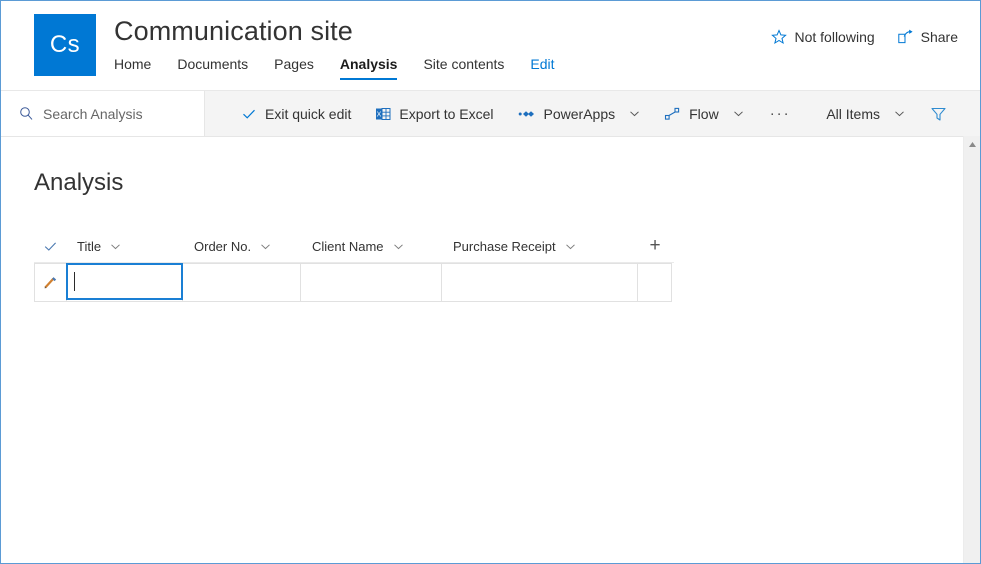  I want to click on share-icon, so click(905, 37).